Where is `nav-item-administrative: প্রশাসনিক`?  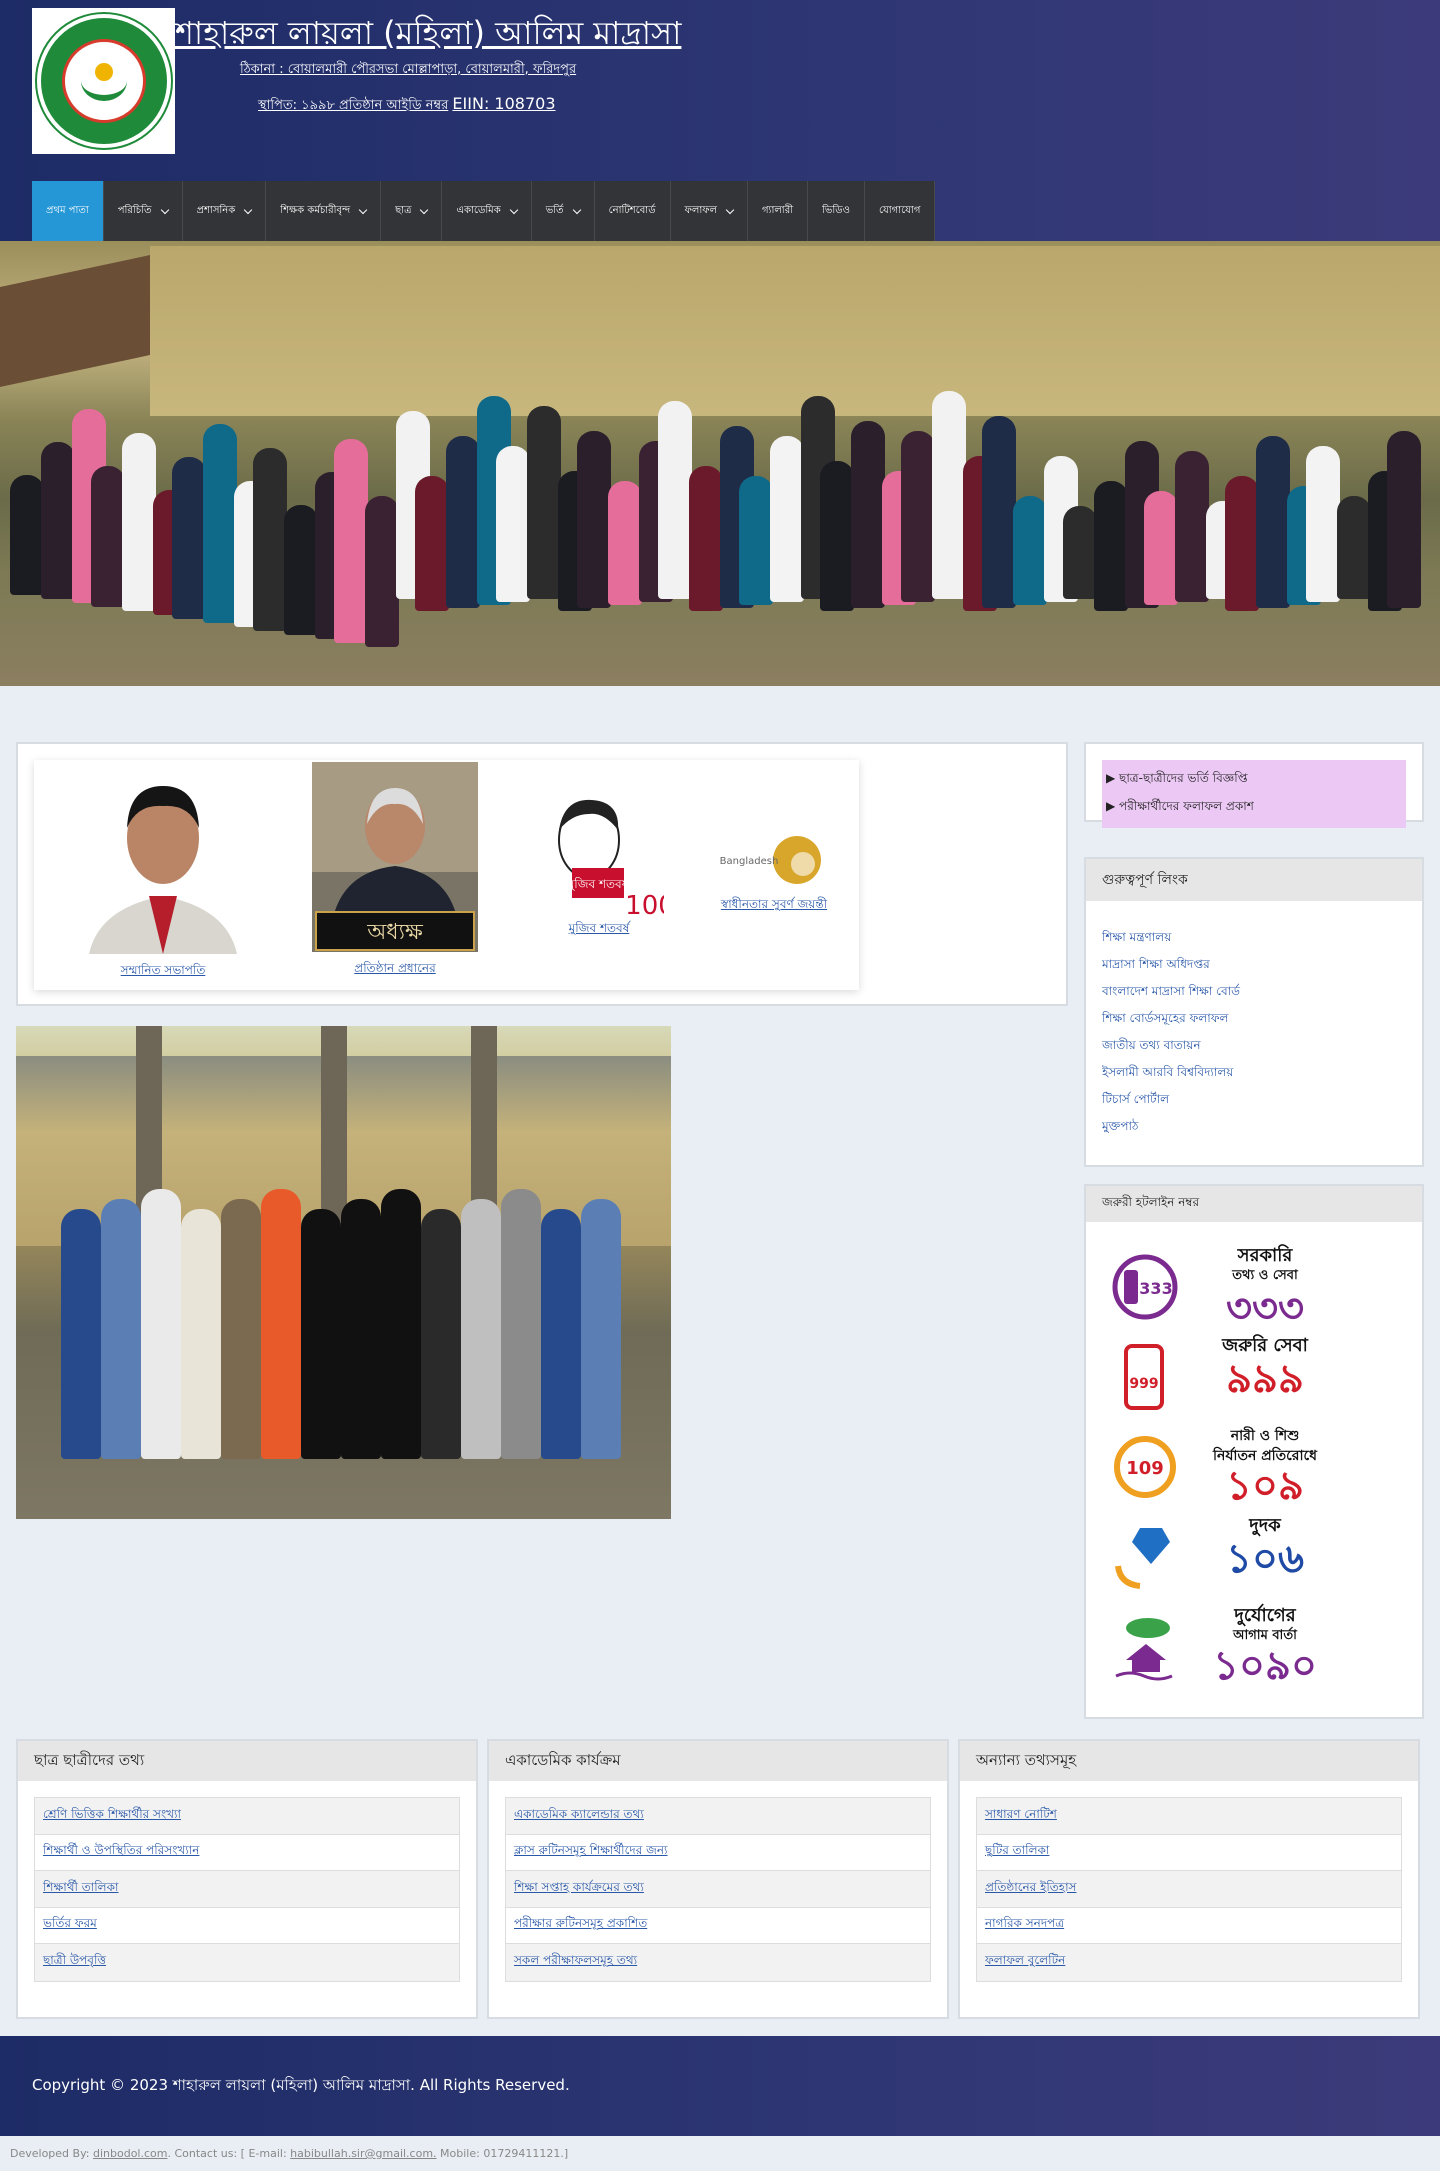 nav-item-administrative: প্রশাসনিক is located at coordinates (224, 211).